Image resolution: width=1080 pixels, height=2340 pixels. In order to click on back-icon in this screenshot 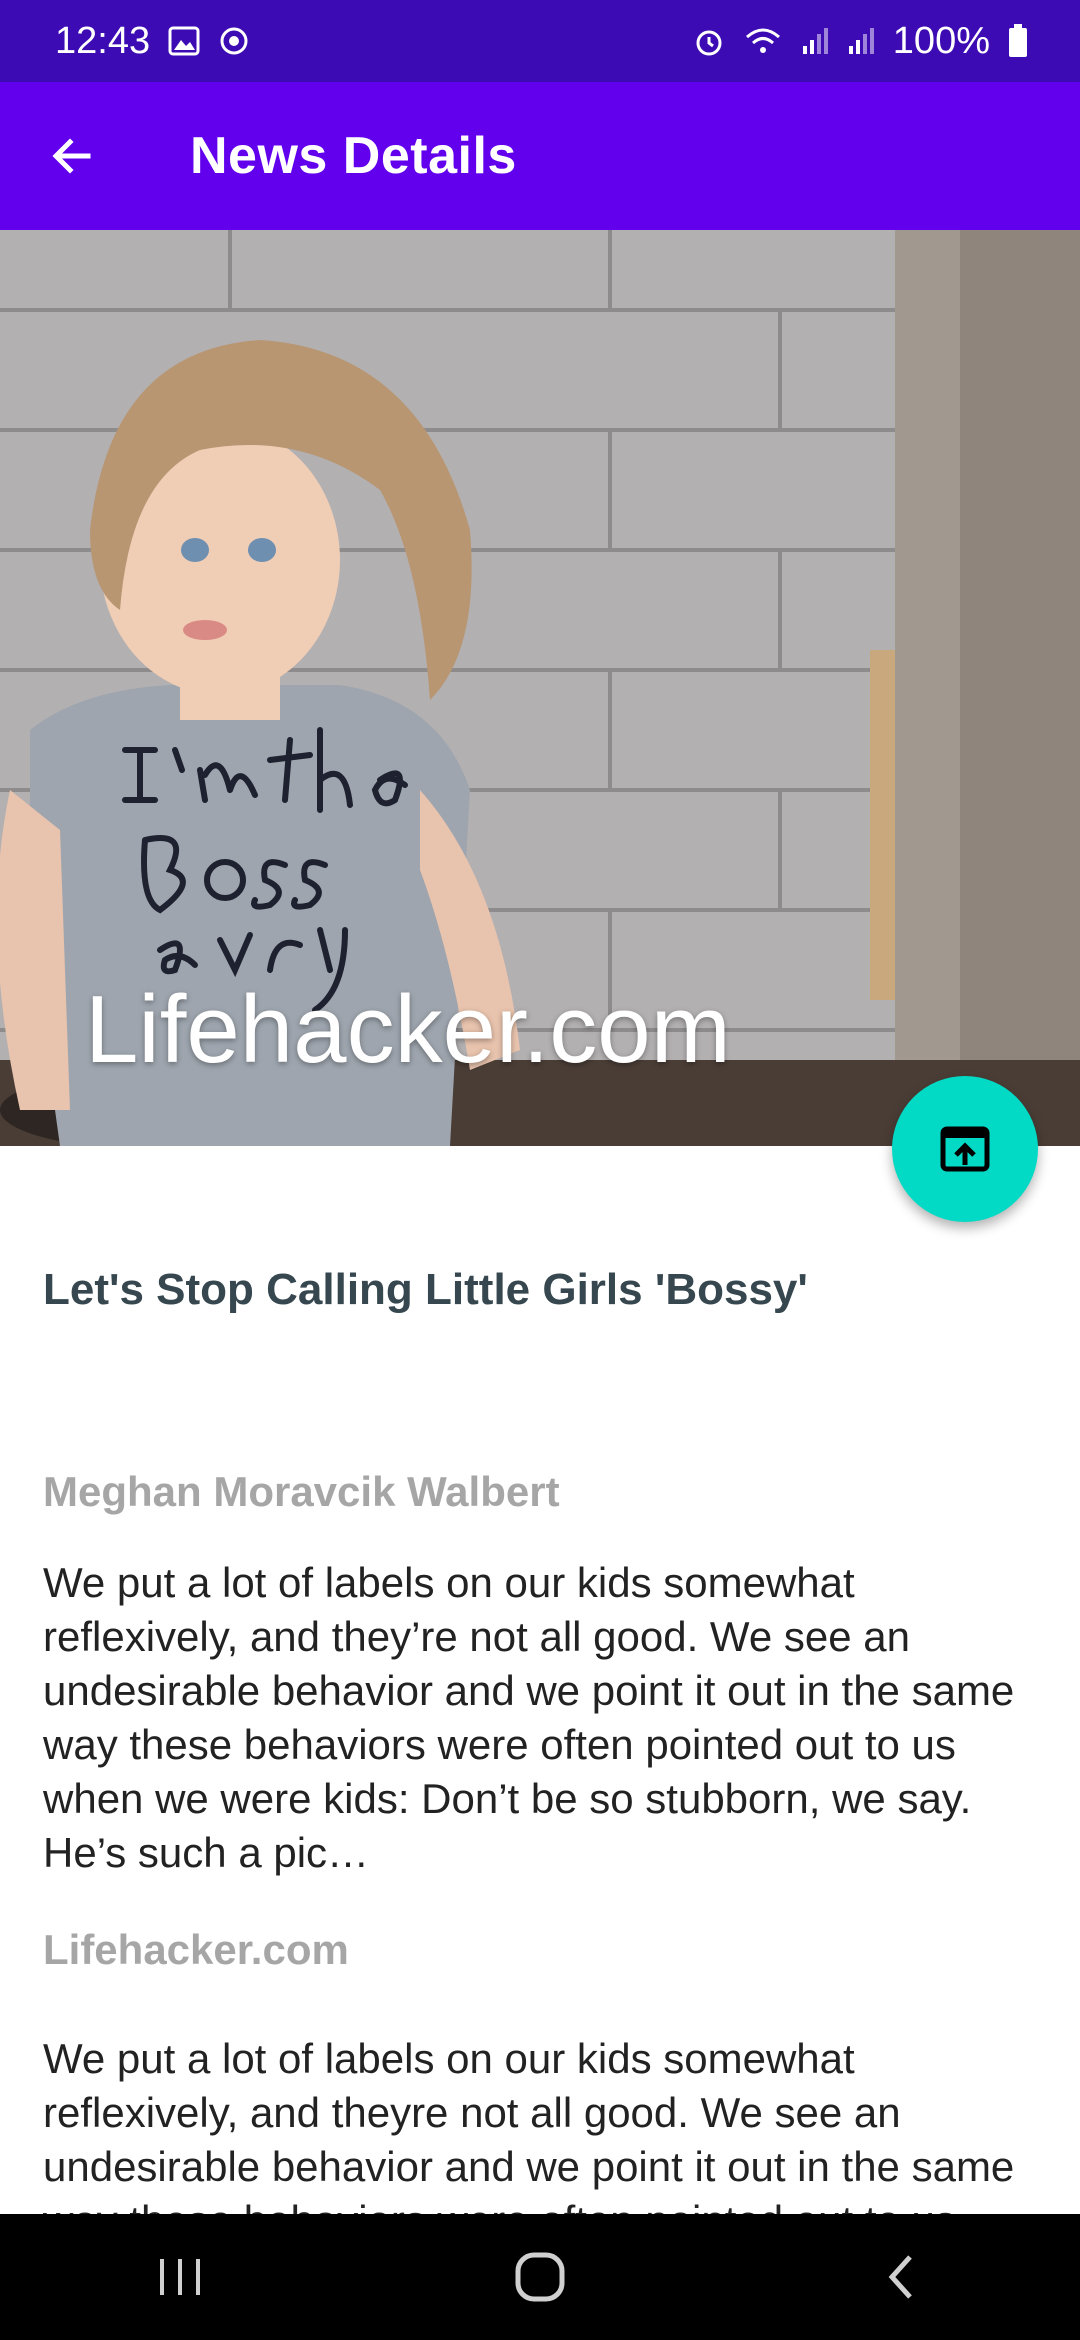, I will do `click(900, 2277)`.